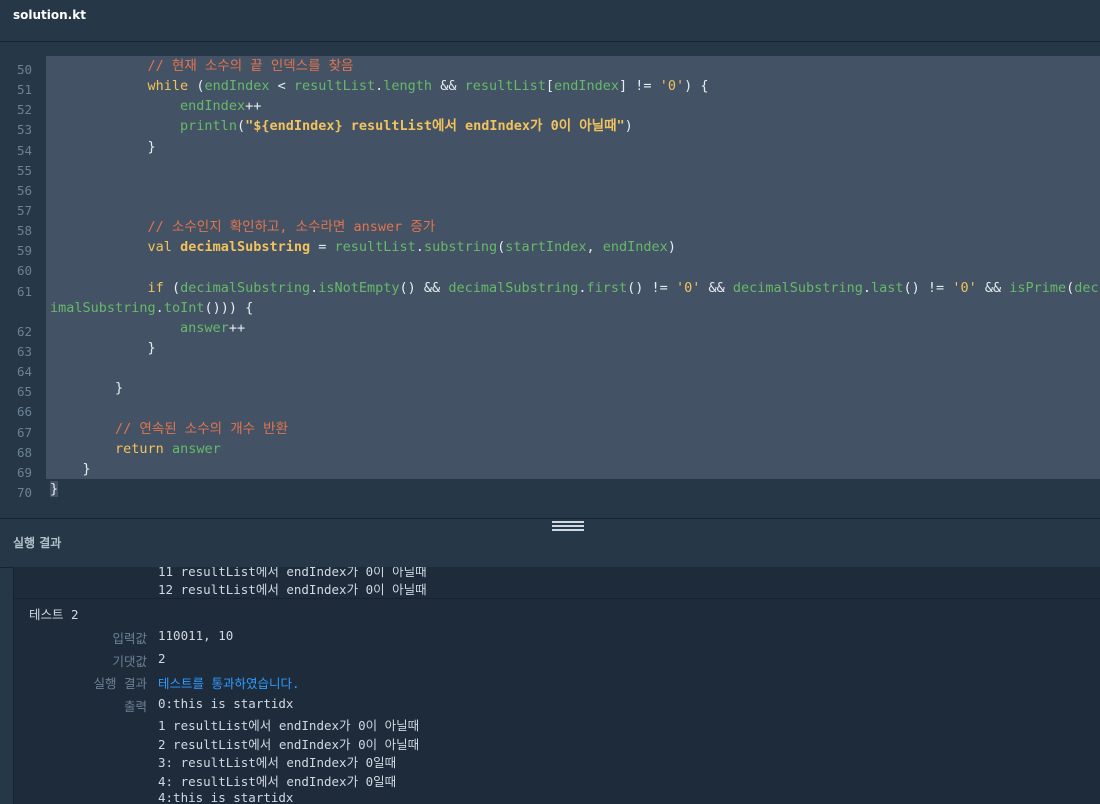 The height and width of the screenshot is (804, 1100). Describe the element at coordinates (24, 432) in the screenshot. I see `line-number: 67` at that location.